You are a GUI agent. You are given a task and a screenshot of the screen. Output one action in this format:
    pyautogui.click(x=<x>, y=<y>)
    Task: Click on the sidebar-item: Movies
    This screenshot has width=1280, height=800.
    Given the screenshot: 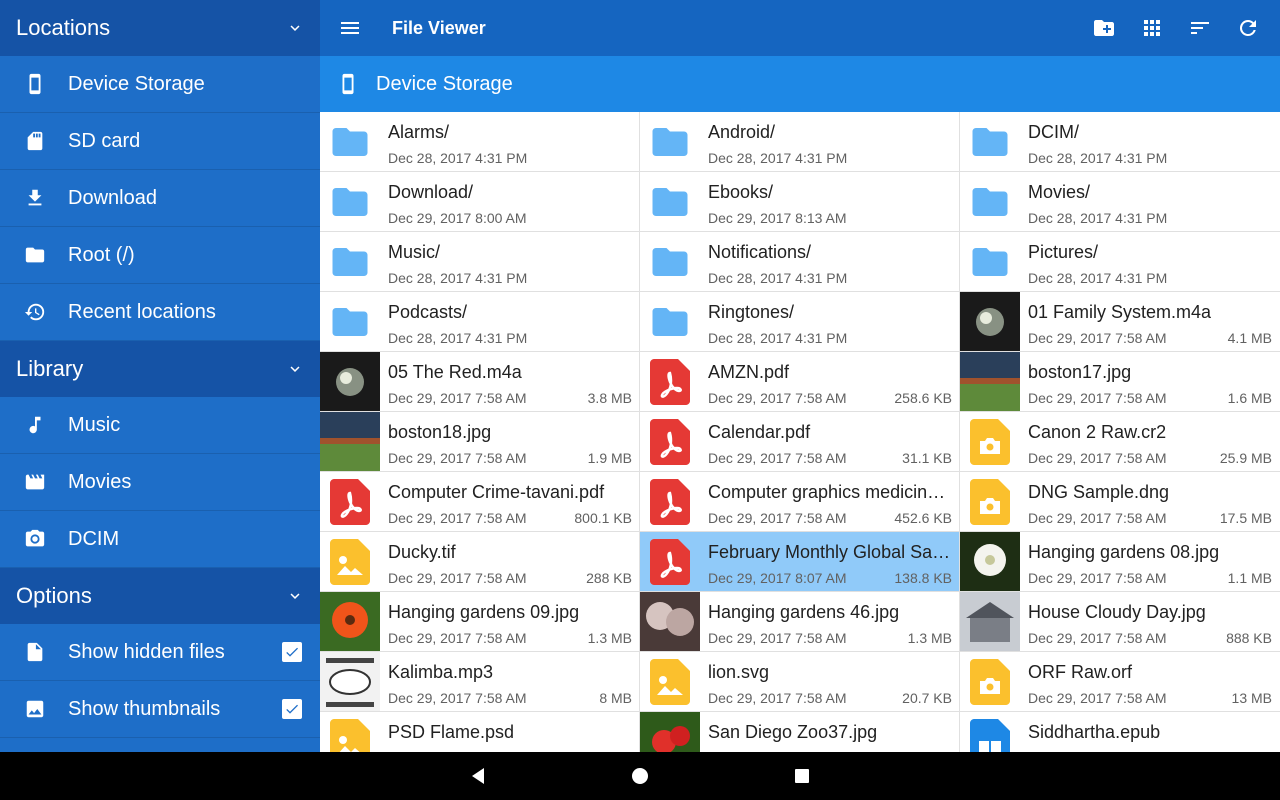 What is the action you would take?
    pyautogui.click(x=160, y=482)
    